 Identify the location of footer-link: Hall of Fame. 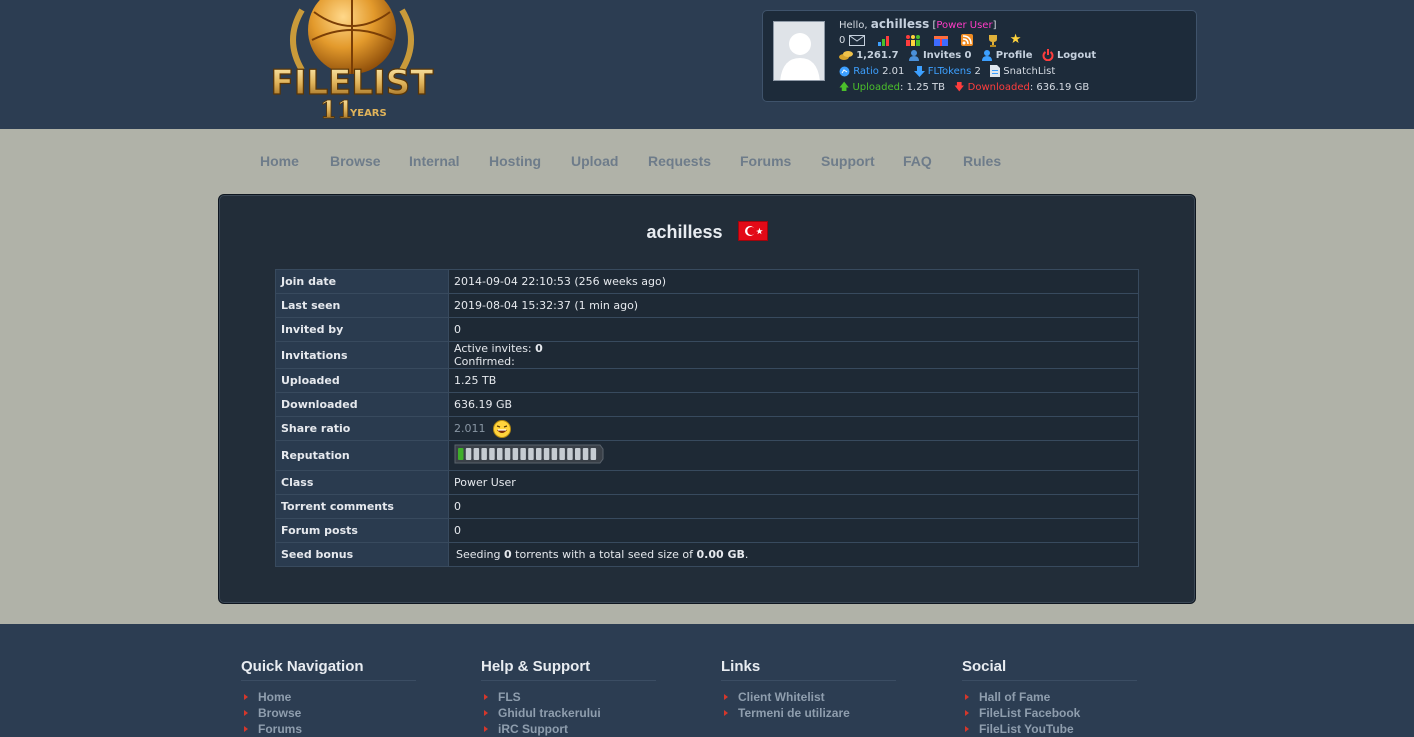
(1049, 697).